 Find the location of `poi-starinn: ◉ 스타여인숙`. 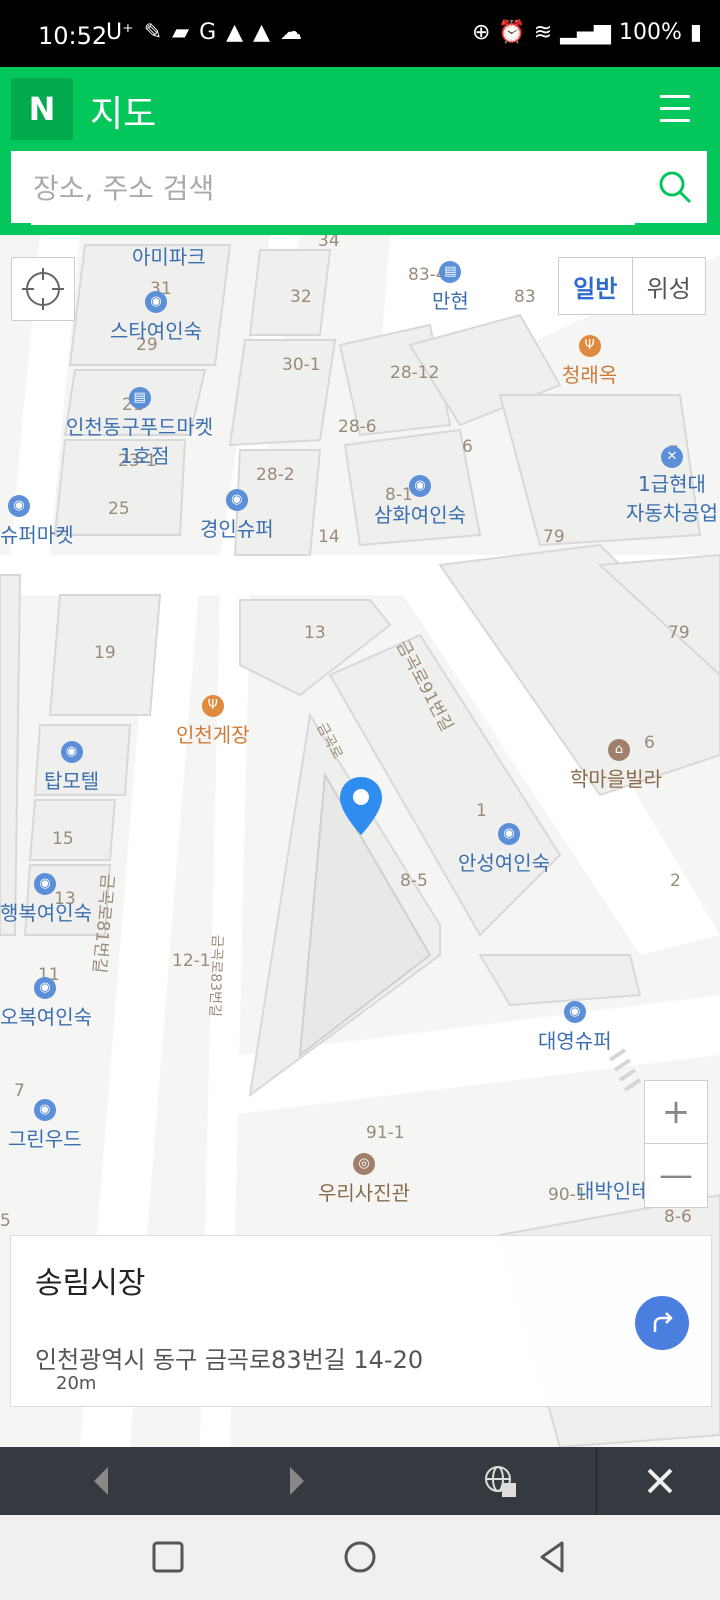

poi-starinn: ◉ 스타여인숙 is located at coordinates (156, 317).